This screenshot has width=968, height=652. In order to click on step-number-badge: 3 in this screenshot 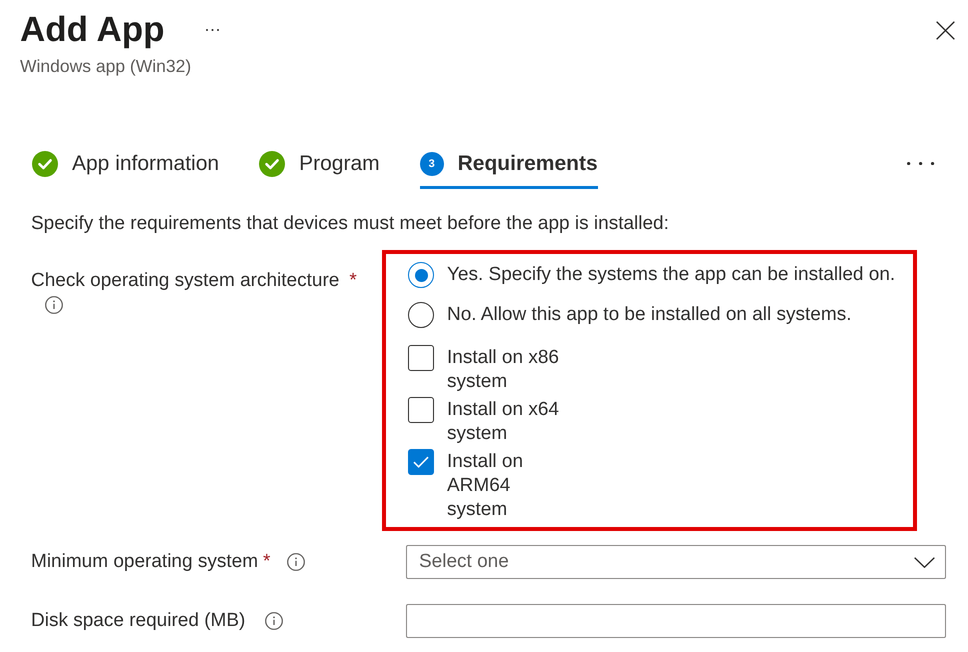, I will do `click(432, 164)`.